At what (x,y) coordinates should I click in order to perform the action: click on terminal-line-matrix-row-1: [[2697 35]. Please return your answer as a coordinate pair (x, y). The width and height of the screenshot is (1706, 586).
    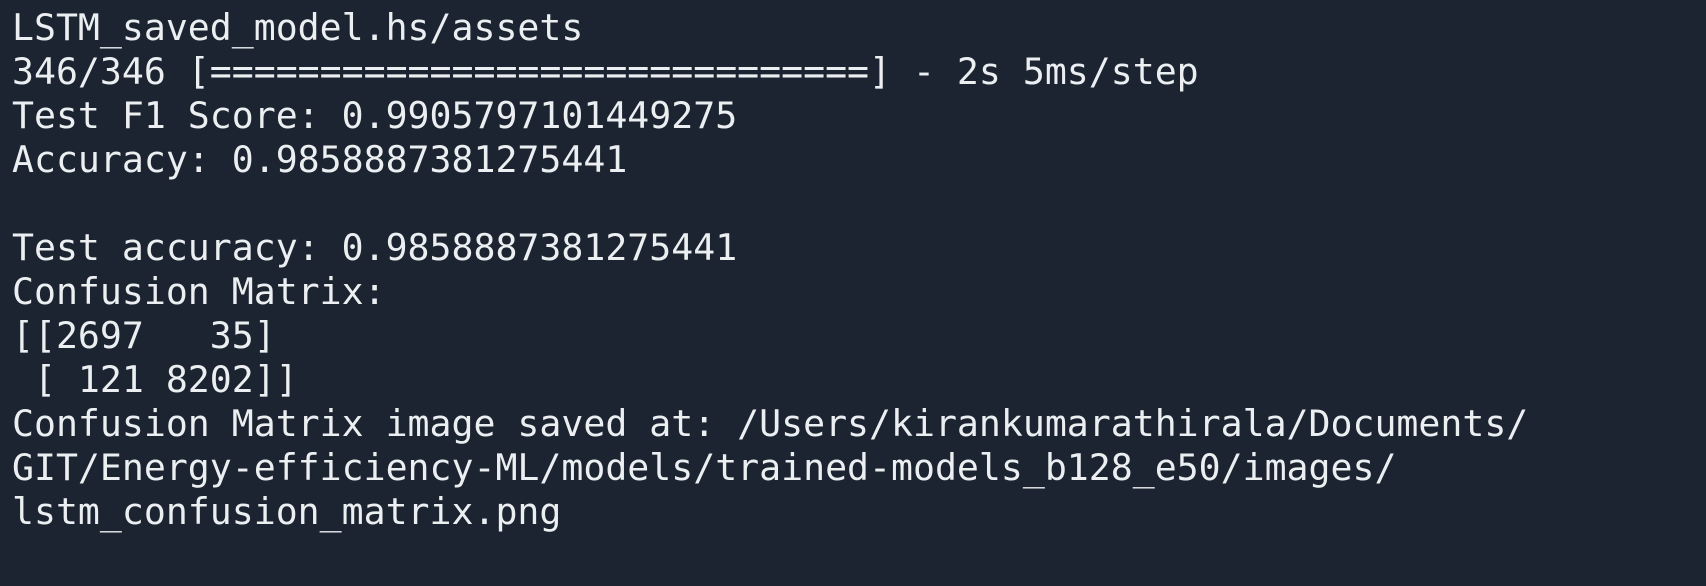
    Looking at the image, I should click on (144, 335).